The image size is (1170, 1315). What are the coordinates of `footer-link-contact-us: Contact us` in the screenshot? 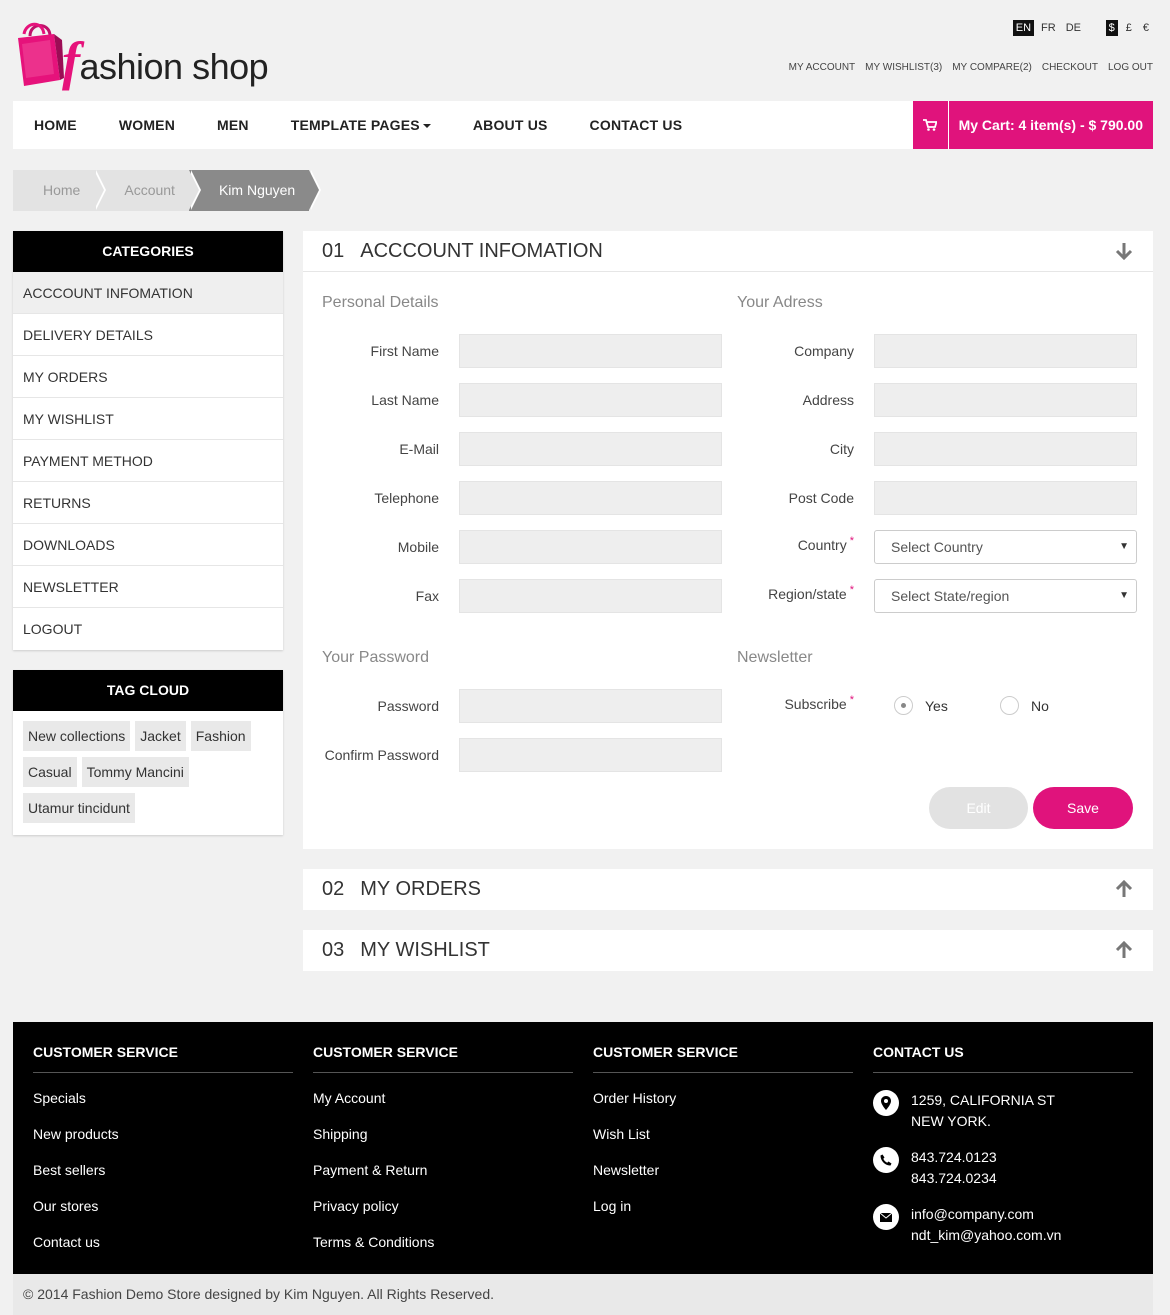 It's located at (163, 1252).